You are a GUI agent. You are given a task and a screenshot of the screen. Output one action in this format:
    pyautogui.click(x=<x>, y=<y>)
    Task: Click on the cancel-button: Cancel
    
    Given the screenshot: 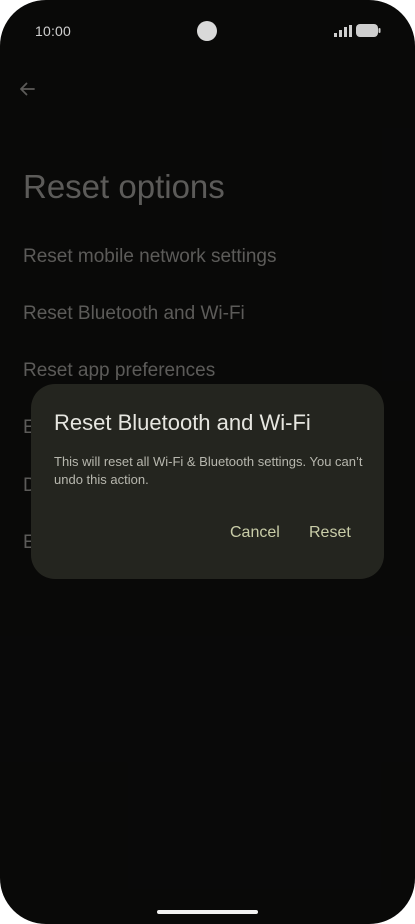 What is the action you would take?
    pyautogui.click(x=255, y=533)
    